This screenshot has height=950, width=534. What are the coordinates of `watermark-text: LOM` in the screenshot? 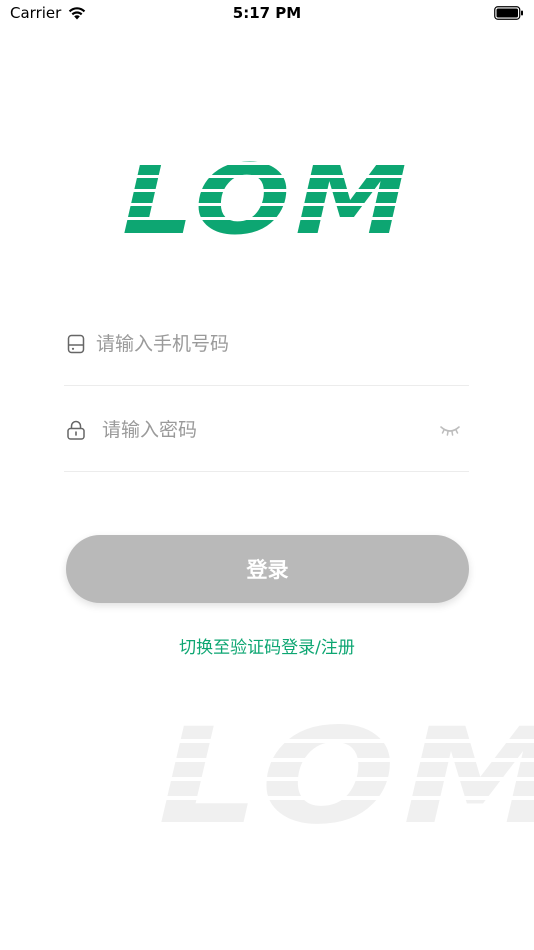 It's located at (346, 764).